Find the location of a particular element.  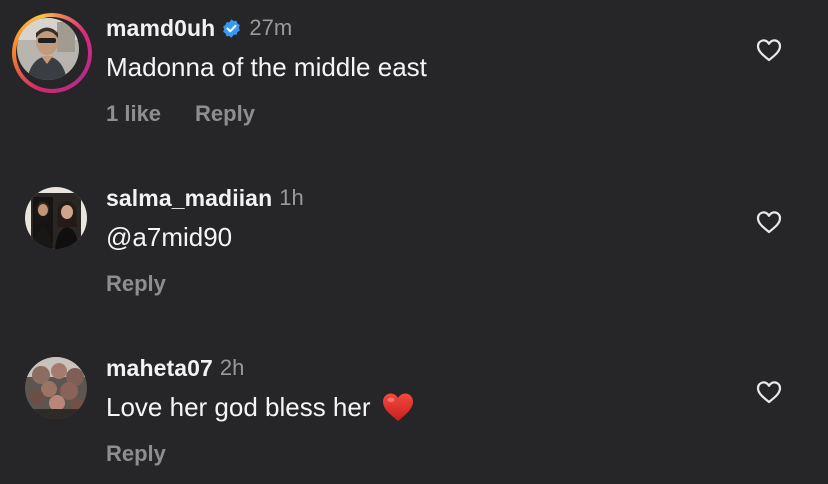

red-heart-emoji-icon is located at coordinates (398, 407).